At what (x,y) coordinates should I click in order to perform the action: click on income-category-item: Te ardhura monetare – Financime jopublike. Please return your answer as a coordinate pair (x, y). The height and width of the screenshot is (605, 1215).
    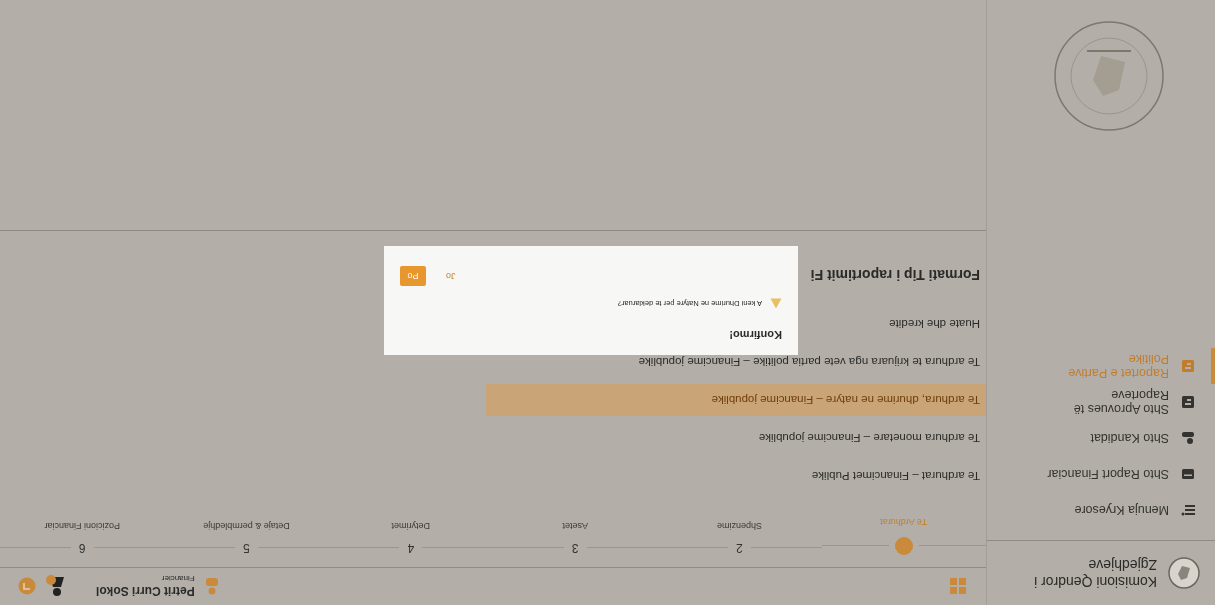
    Looking at the image, I should click on (736, 438).